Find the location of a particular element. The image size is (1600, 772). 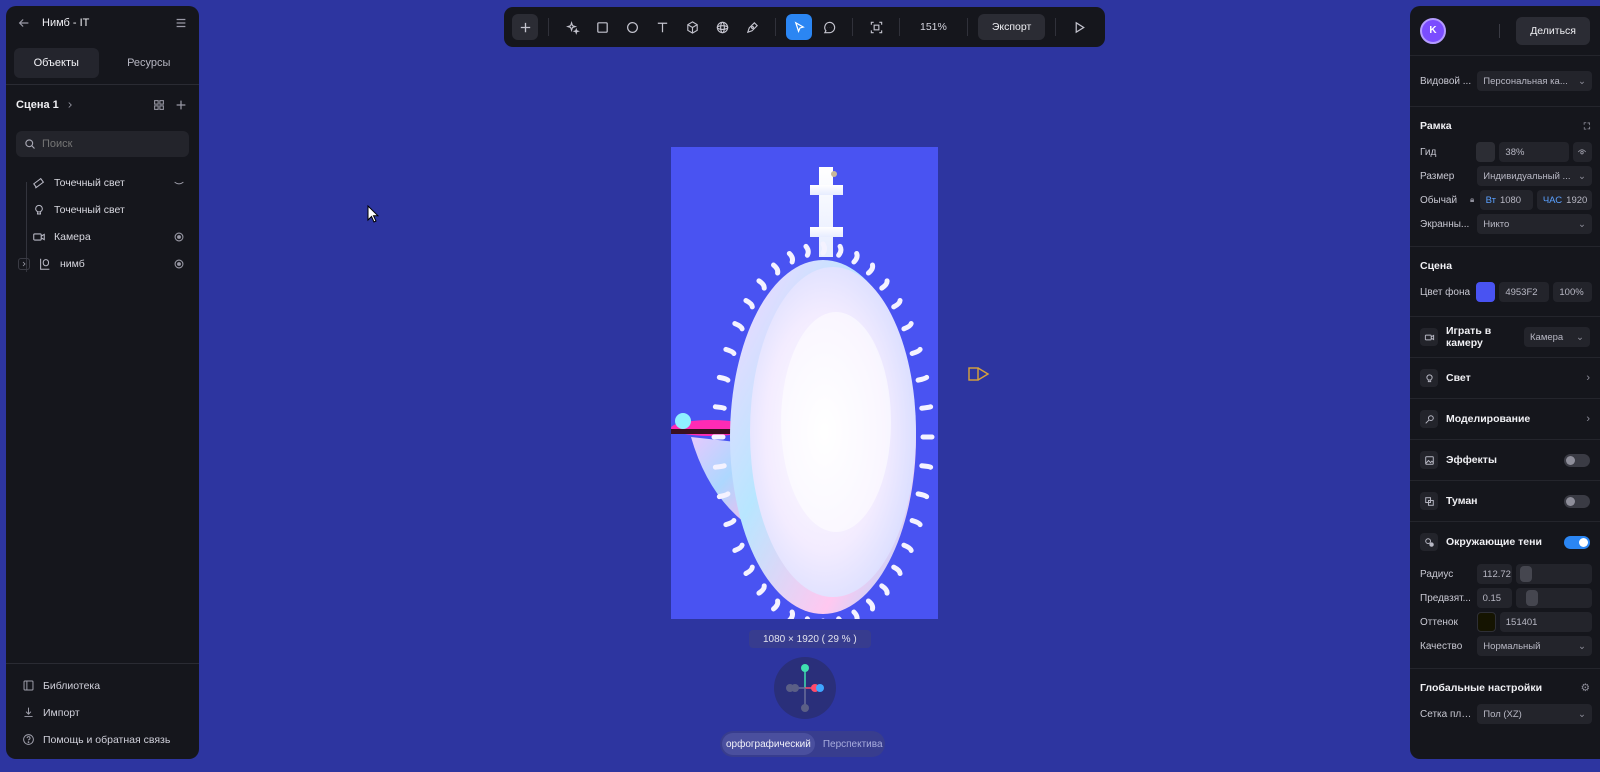

ellipse-tool-button is located at coordinates (632, 27).